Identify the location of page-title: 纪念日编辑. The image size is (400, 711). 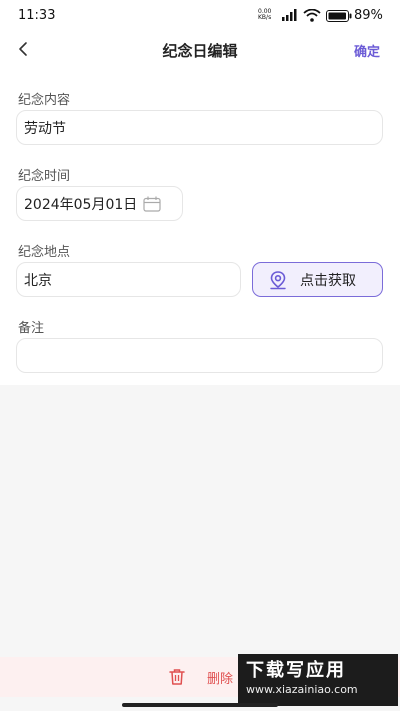
(200, 51).